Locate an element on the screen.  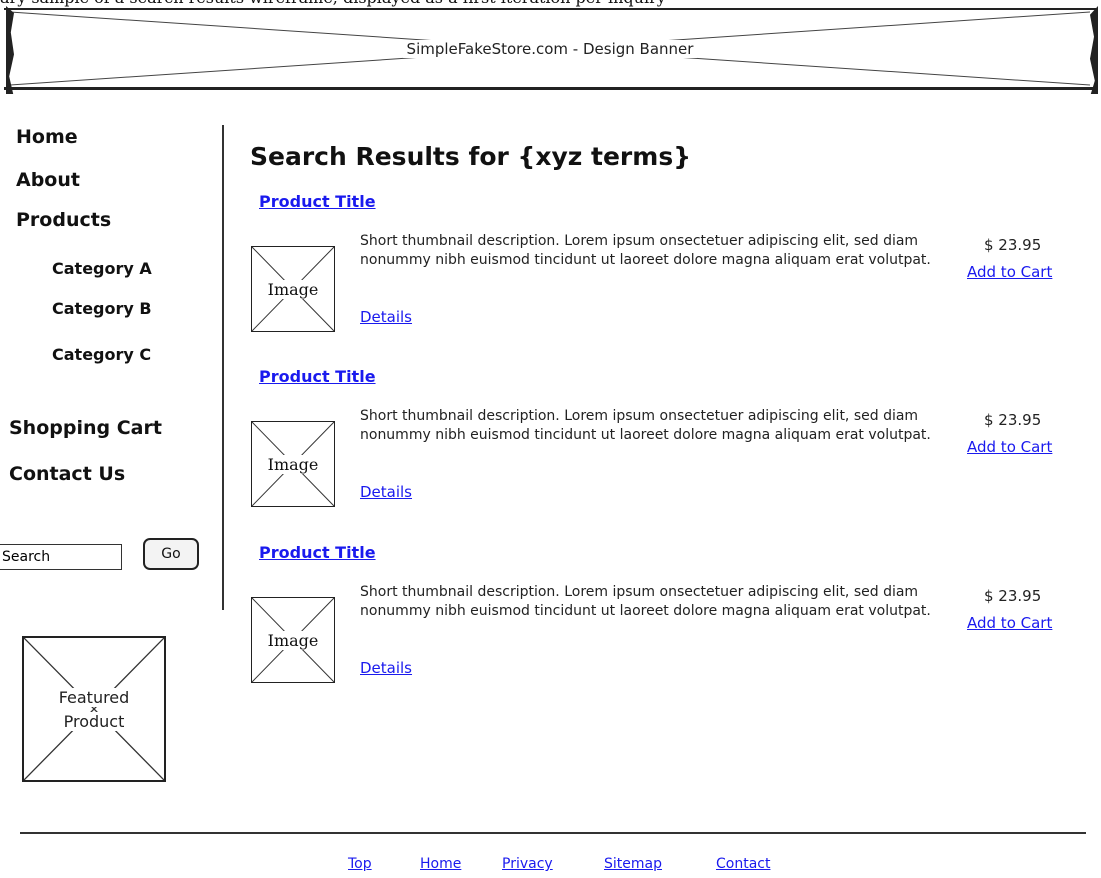
footer-link-sitemap: Sitemap is located at coordinates (633, 864).